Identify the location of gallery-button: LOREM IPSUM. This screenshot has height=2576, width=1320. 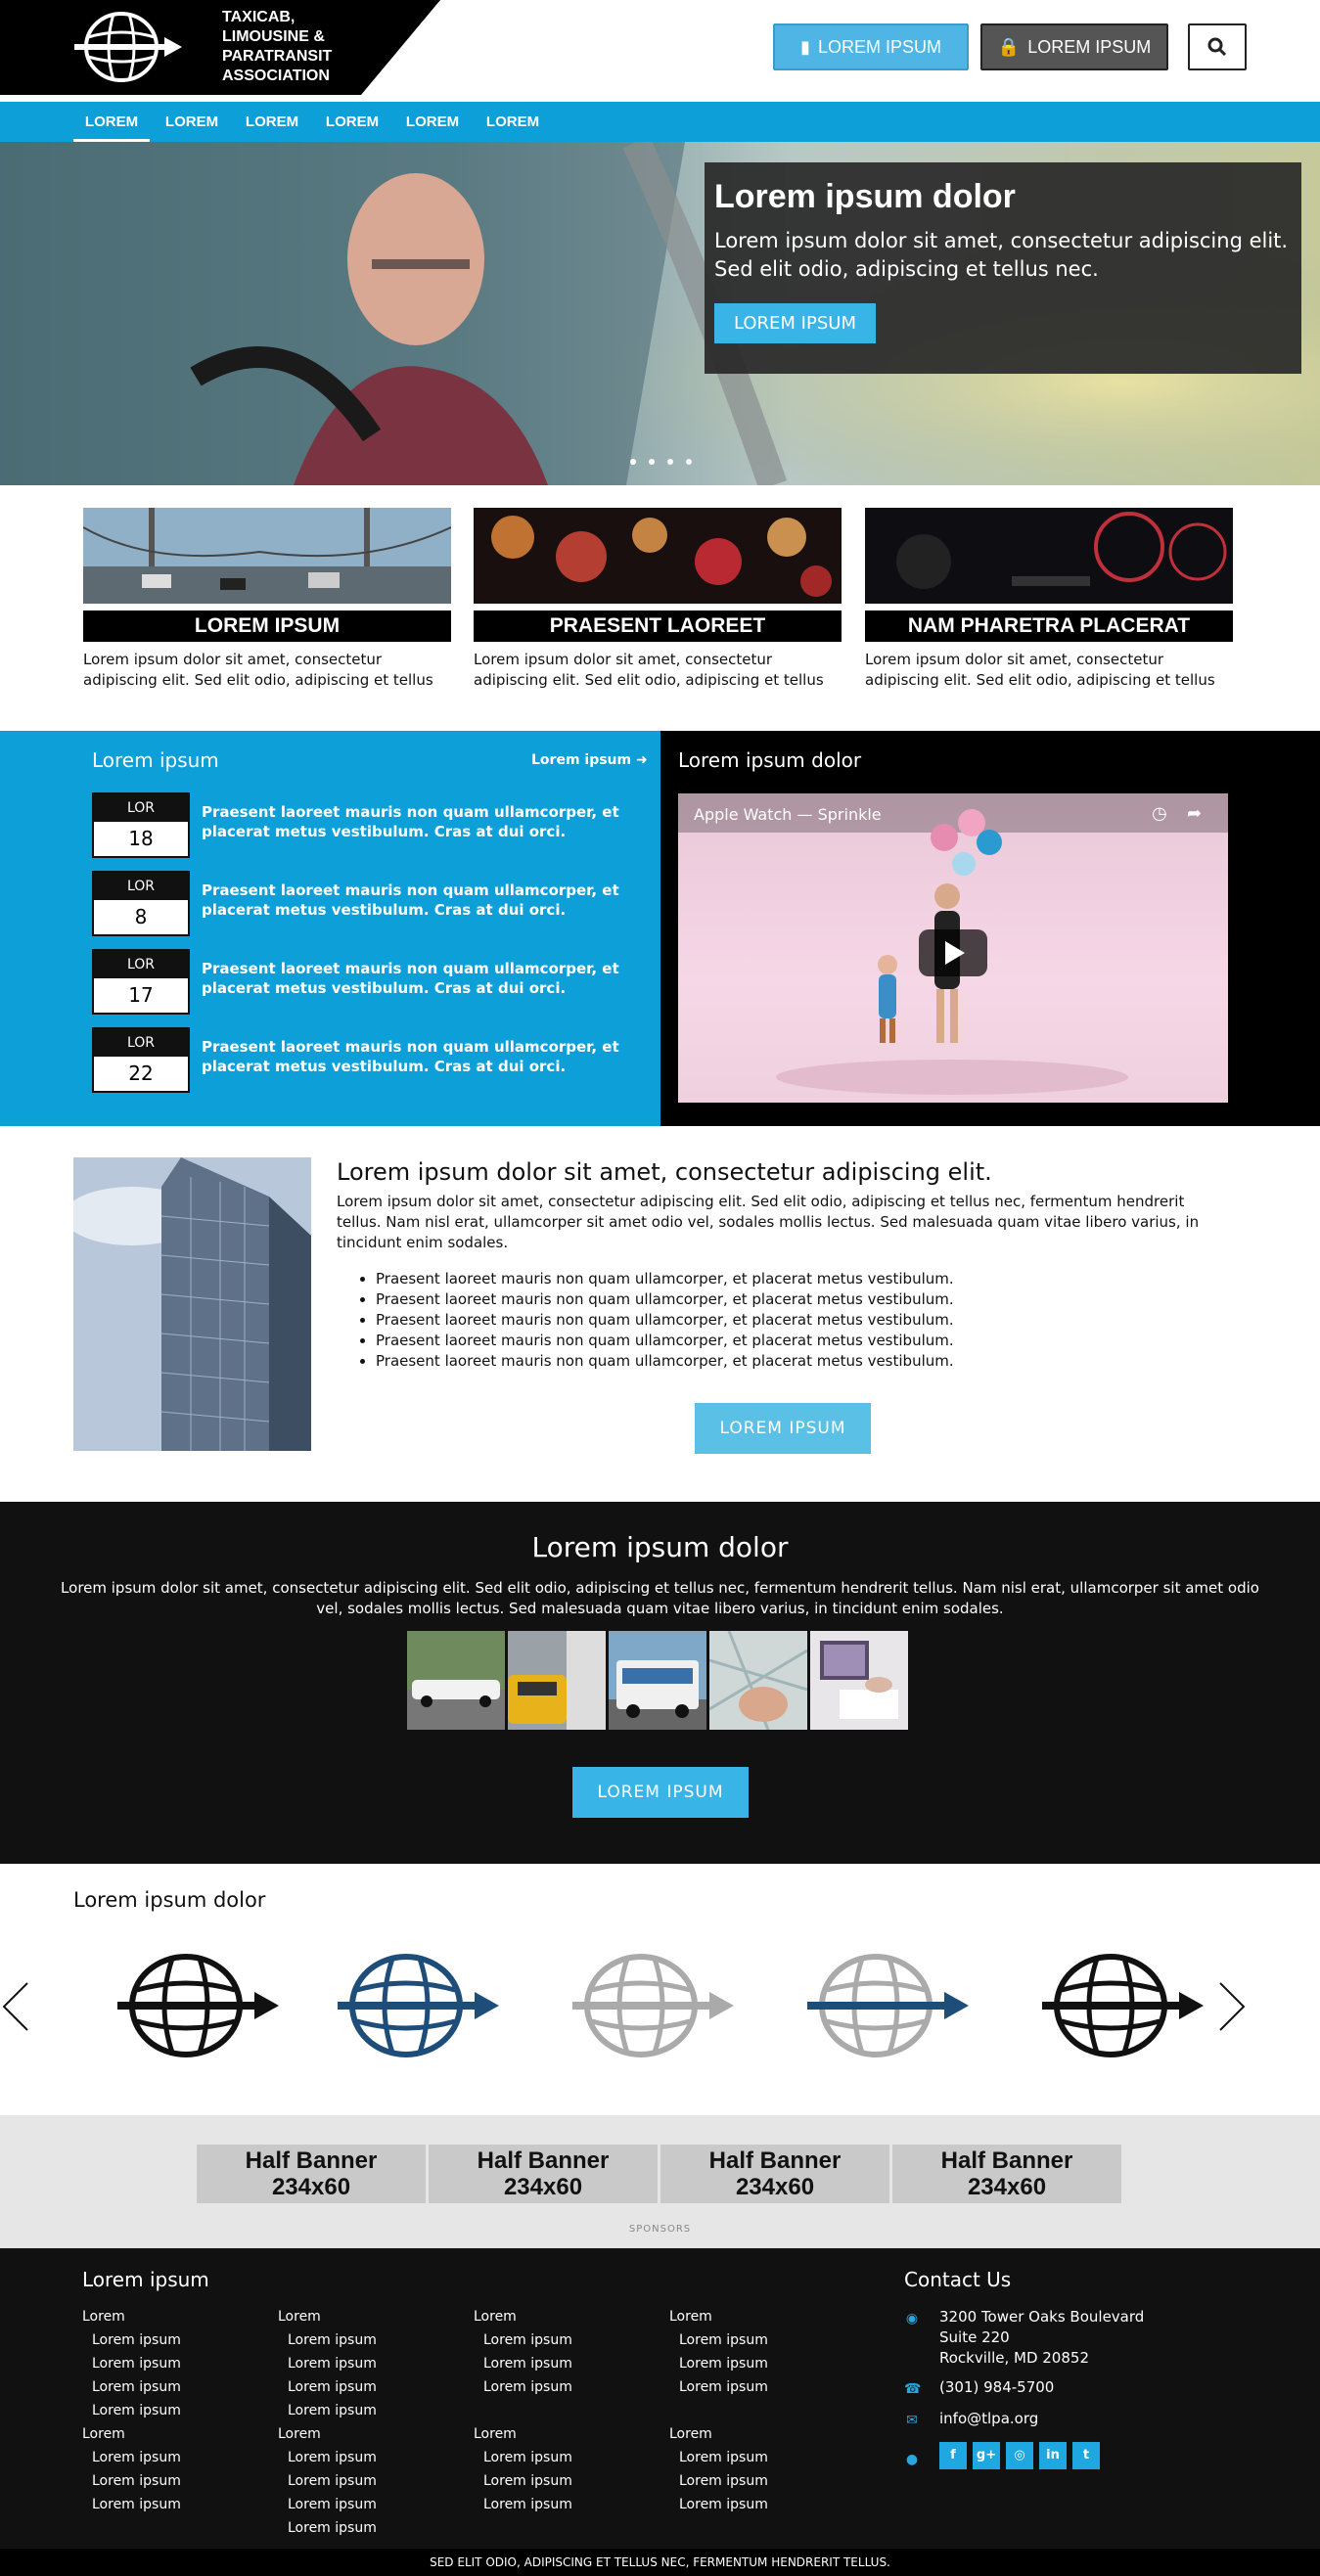
(661, 1792).